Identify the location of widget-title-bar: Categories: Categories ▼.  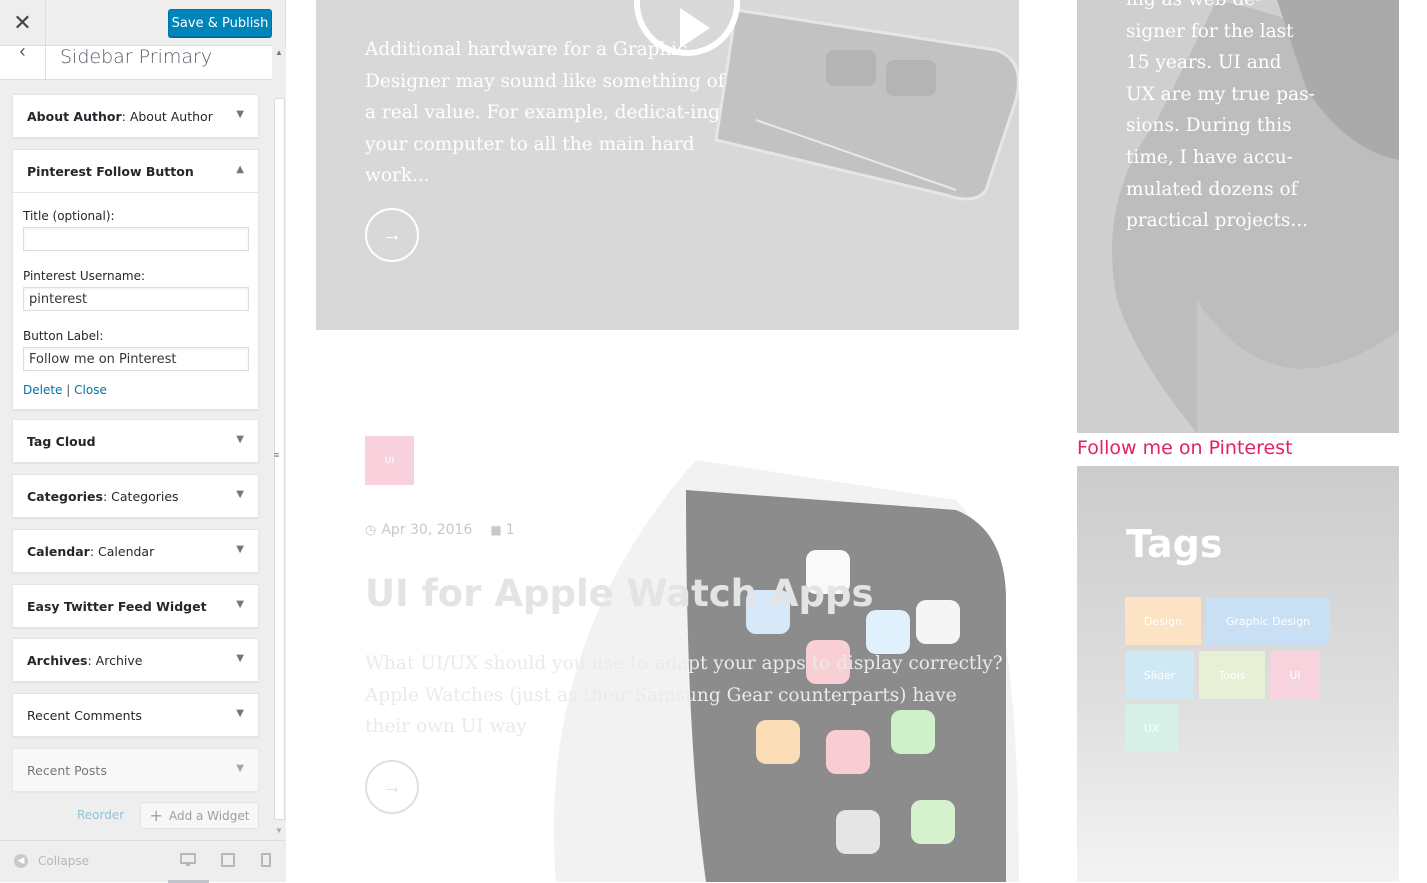
(135, 496).